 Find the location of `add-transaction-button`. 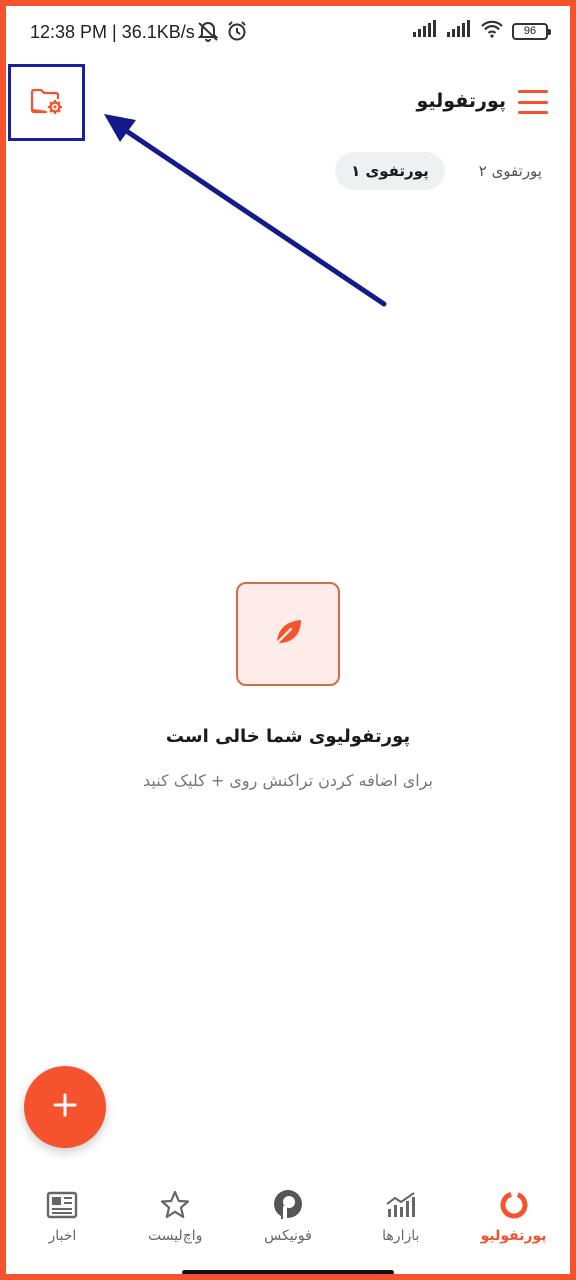

add-transaction-button is located at coordinates (65, 1107).